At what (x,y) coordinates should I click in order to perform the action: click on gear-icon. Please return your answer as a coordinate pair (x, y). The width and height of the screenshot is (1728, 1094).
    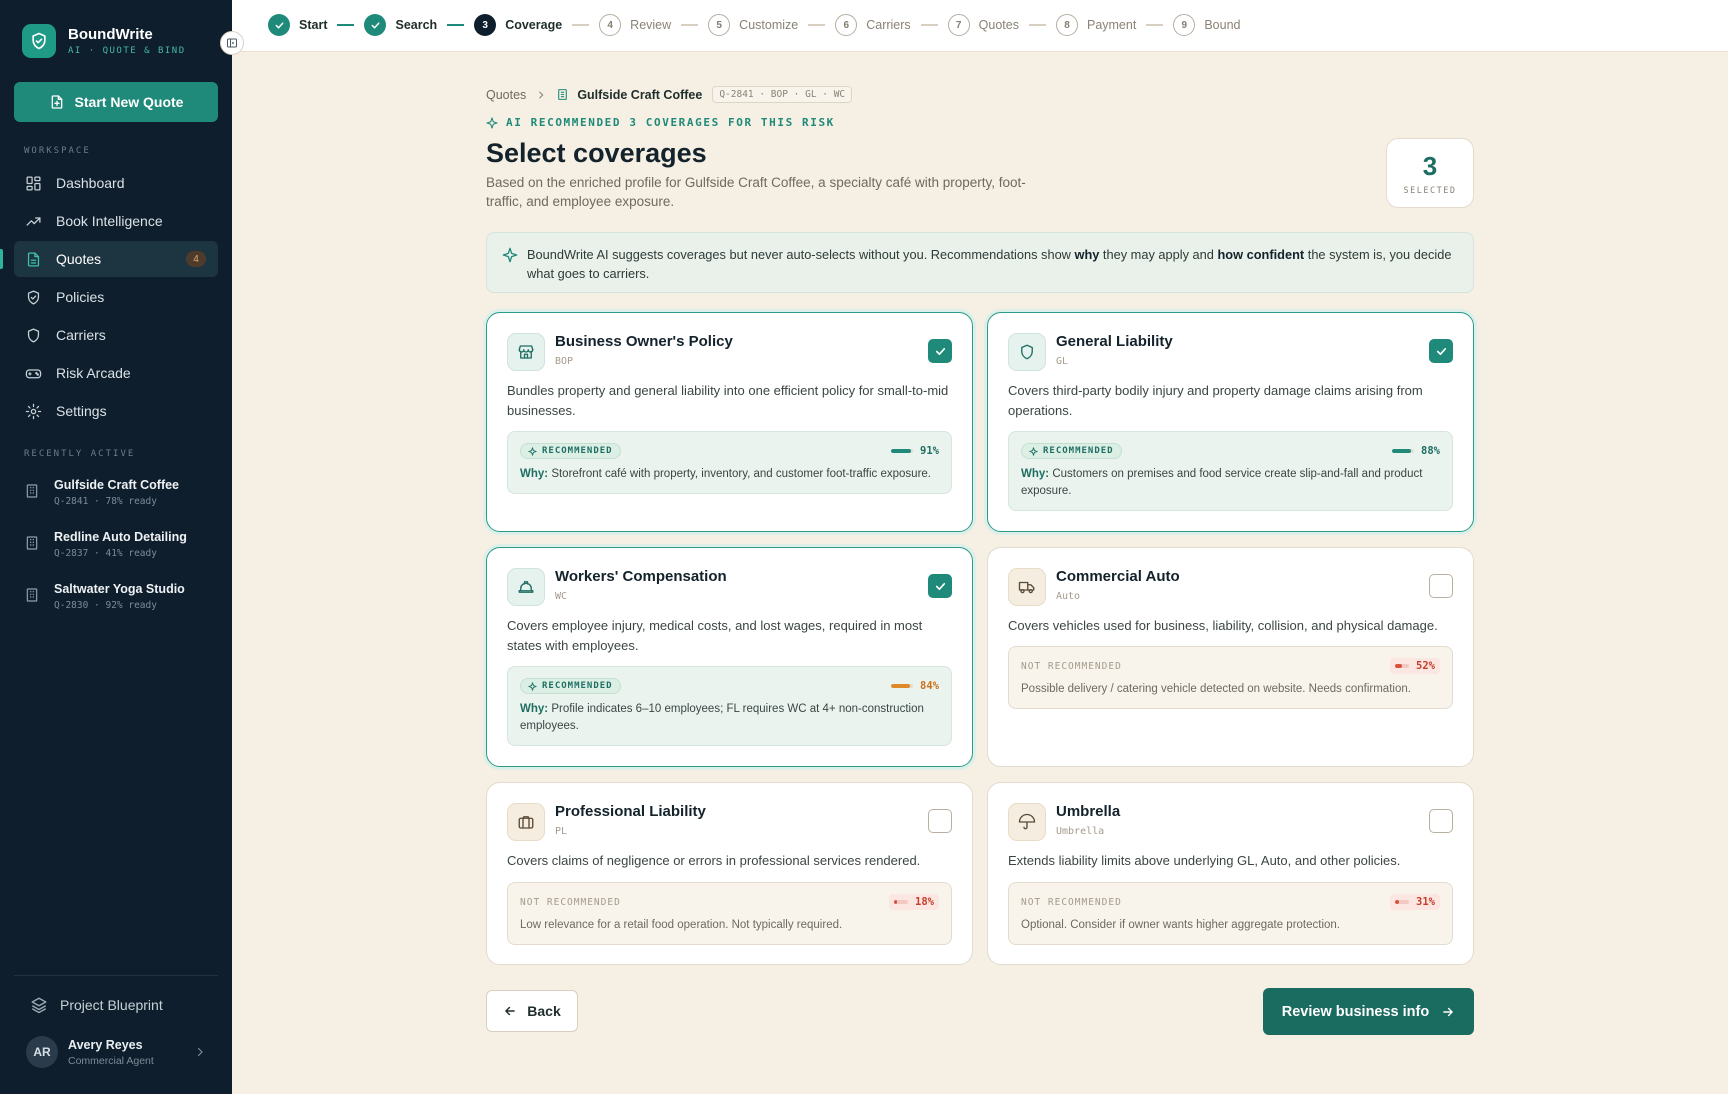
    Looking at the image, I should click on (33, 411).